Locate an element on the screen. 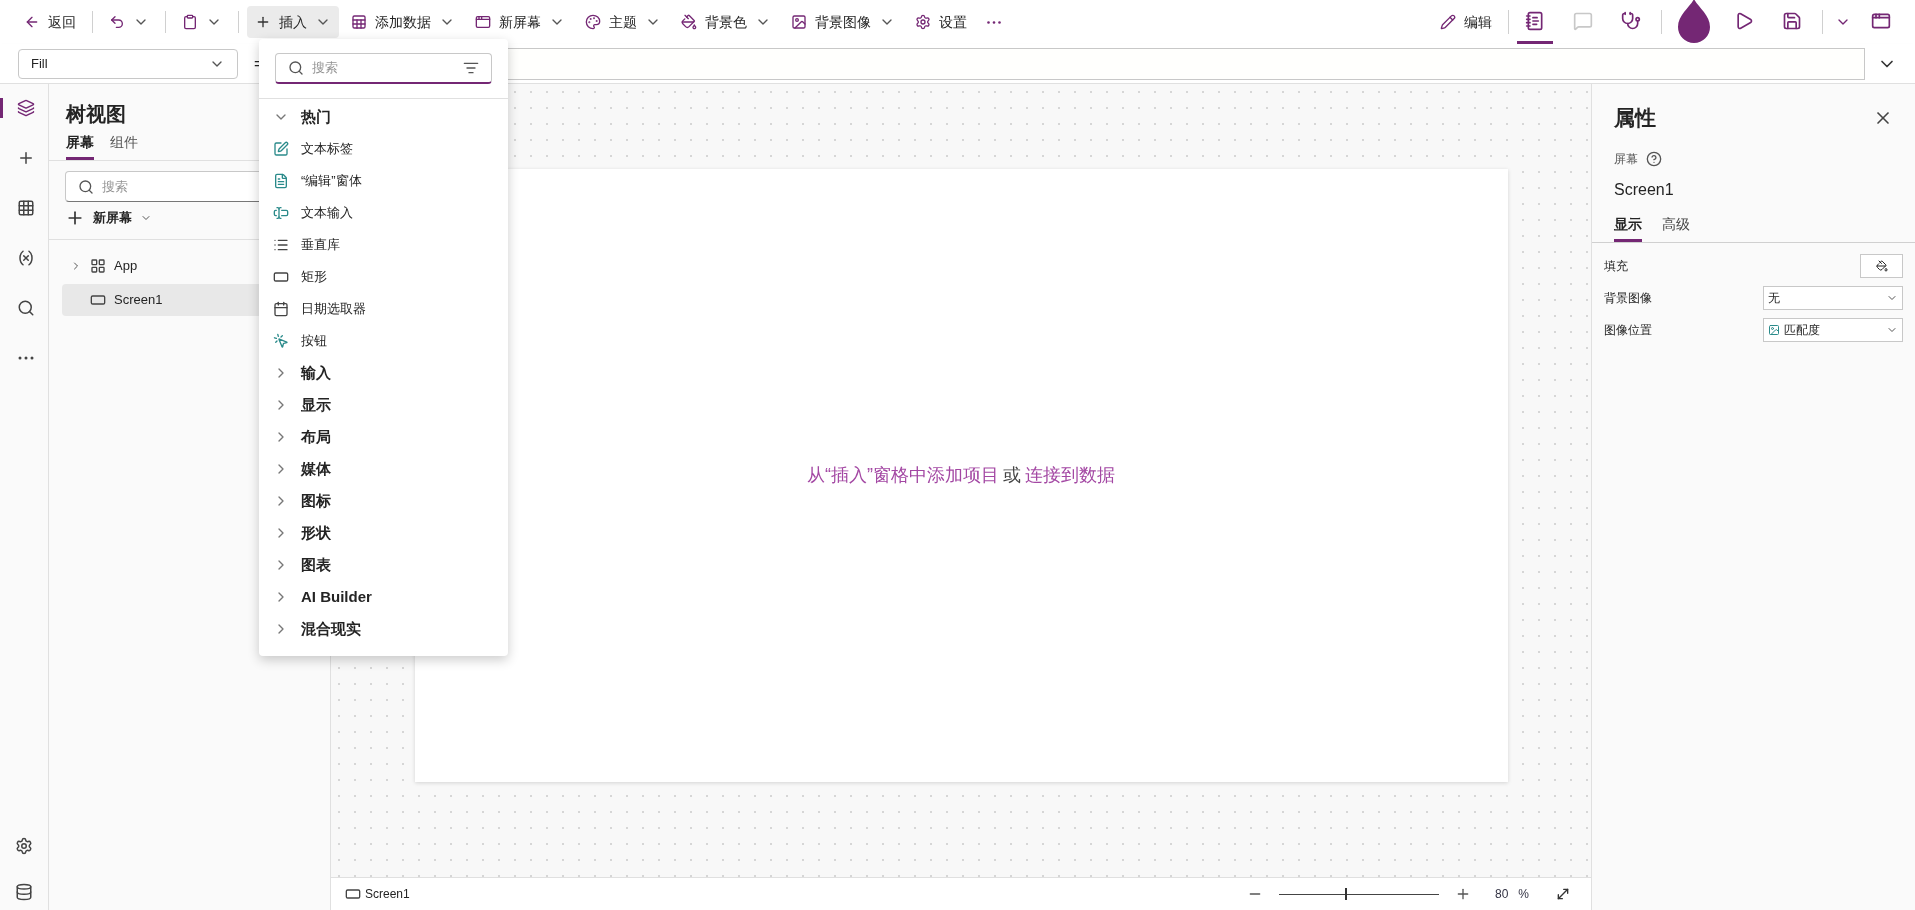 The height and width of the screenshot is (910, 1915). clipboard-icon is located at coordinates (190, 22).